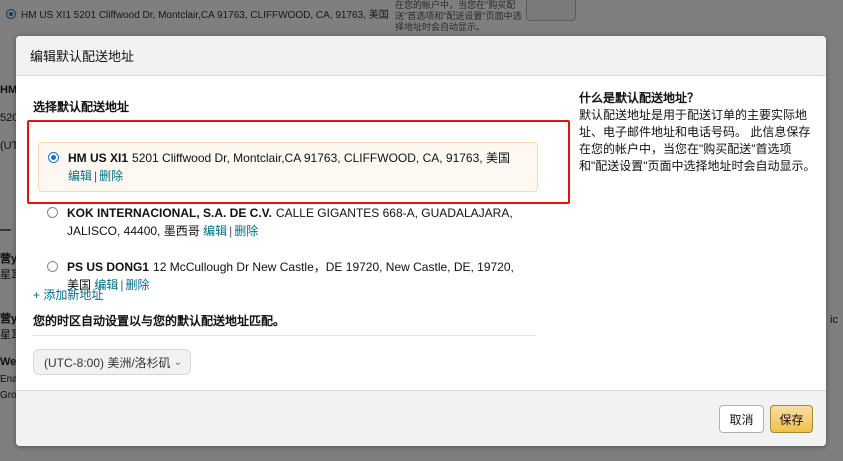  What do you see at coordinates (421, 56) in the screenshot?
I see `dialog-header: 编辑默认配送地址` at bounding box center [421, 56].